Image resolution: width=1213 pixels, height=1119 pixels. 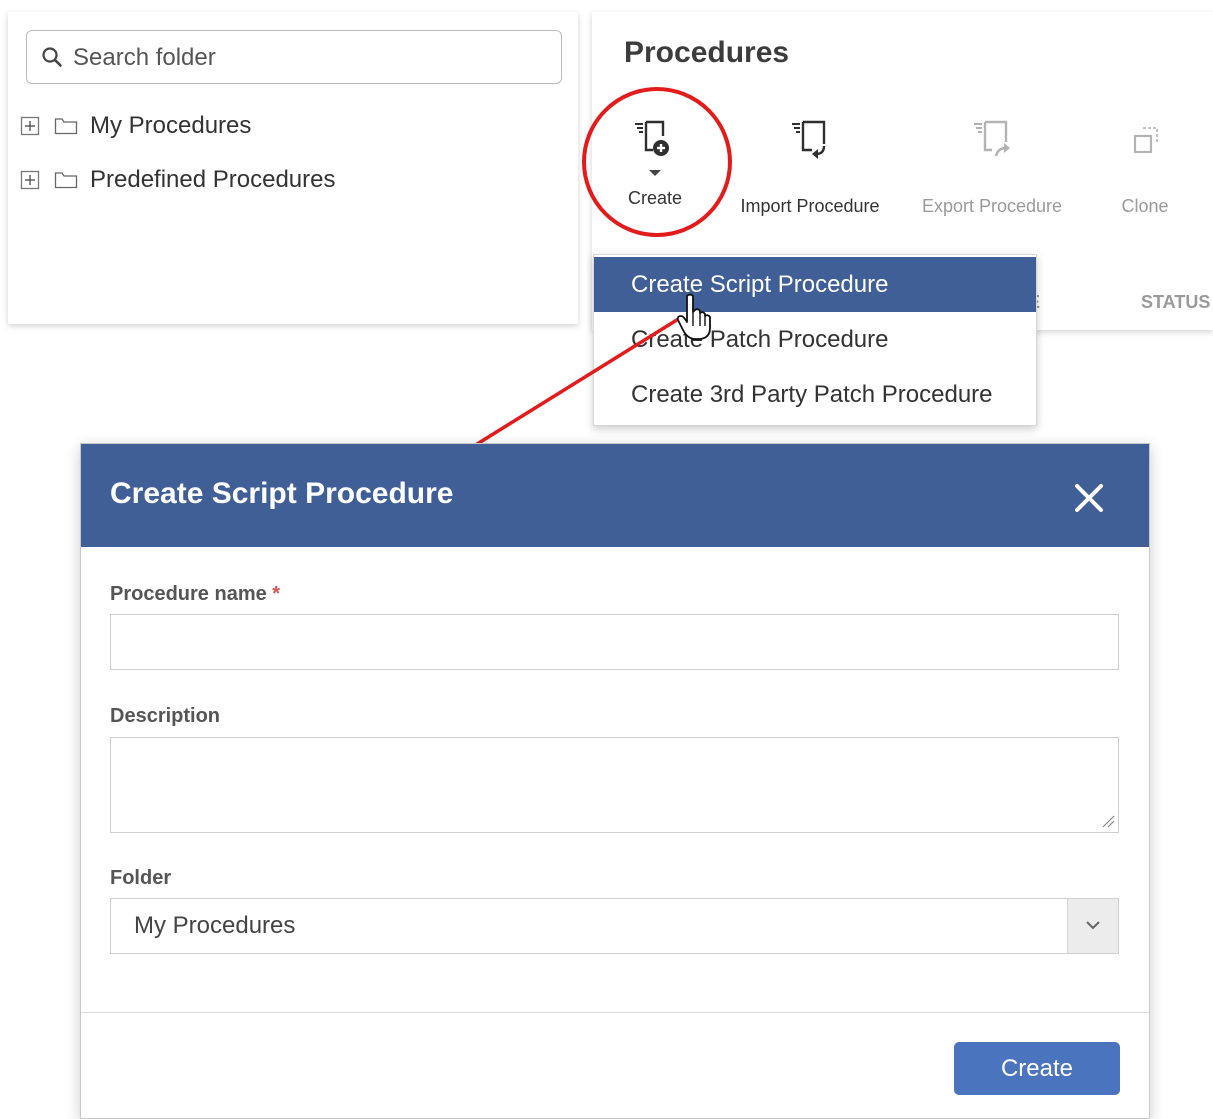 I want to click on procedure-name-input, so click(x=614, y=642).